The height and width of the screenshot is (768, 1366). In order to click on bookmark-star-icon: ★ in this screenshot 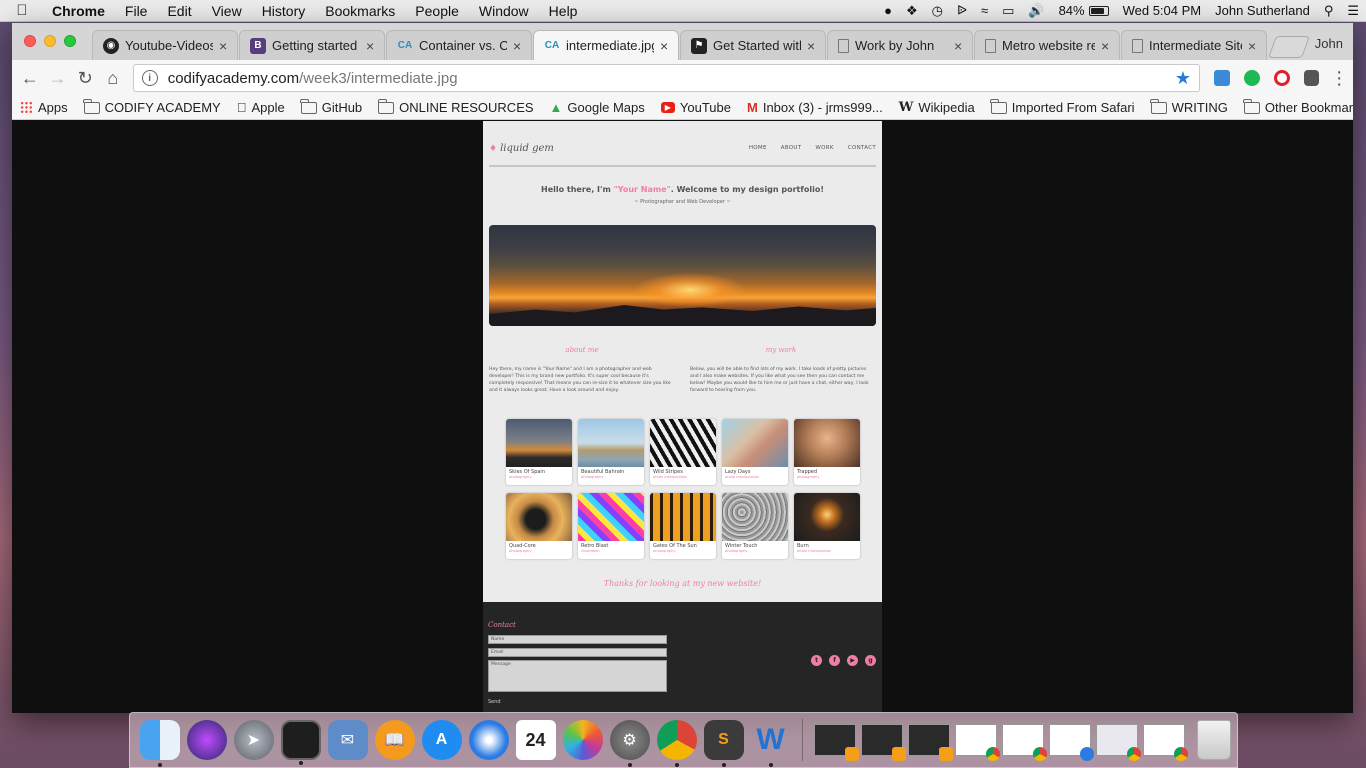, I will do `click(1183, 78)`.